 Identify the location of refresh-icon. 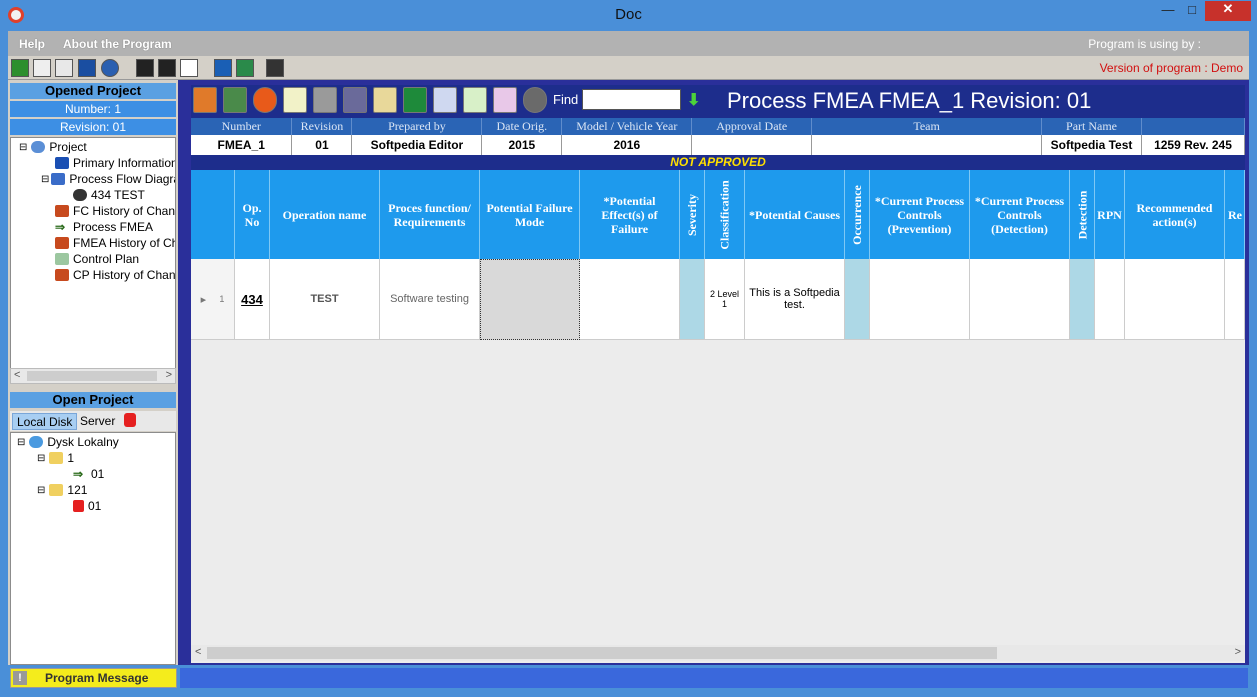
(535, 100).